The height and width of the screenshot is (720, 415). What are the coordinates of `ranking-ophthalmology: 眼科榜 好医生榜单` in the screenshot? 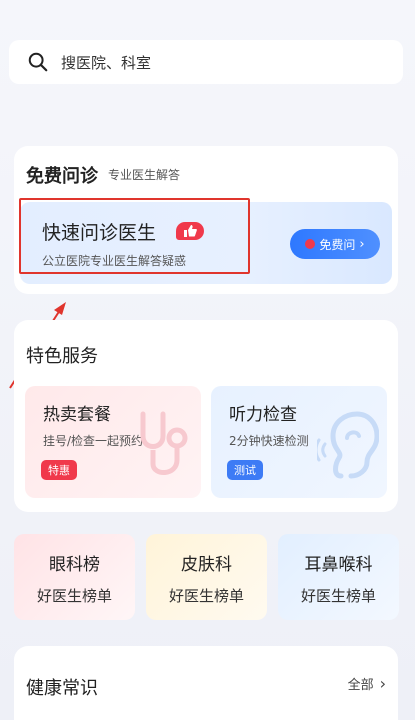 It's located at (74, 577).